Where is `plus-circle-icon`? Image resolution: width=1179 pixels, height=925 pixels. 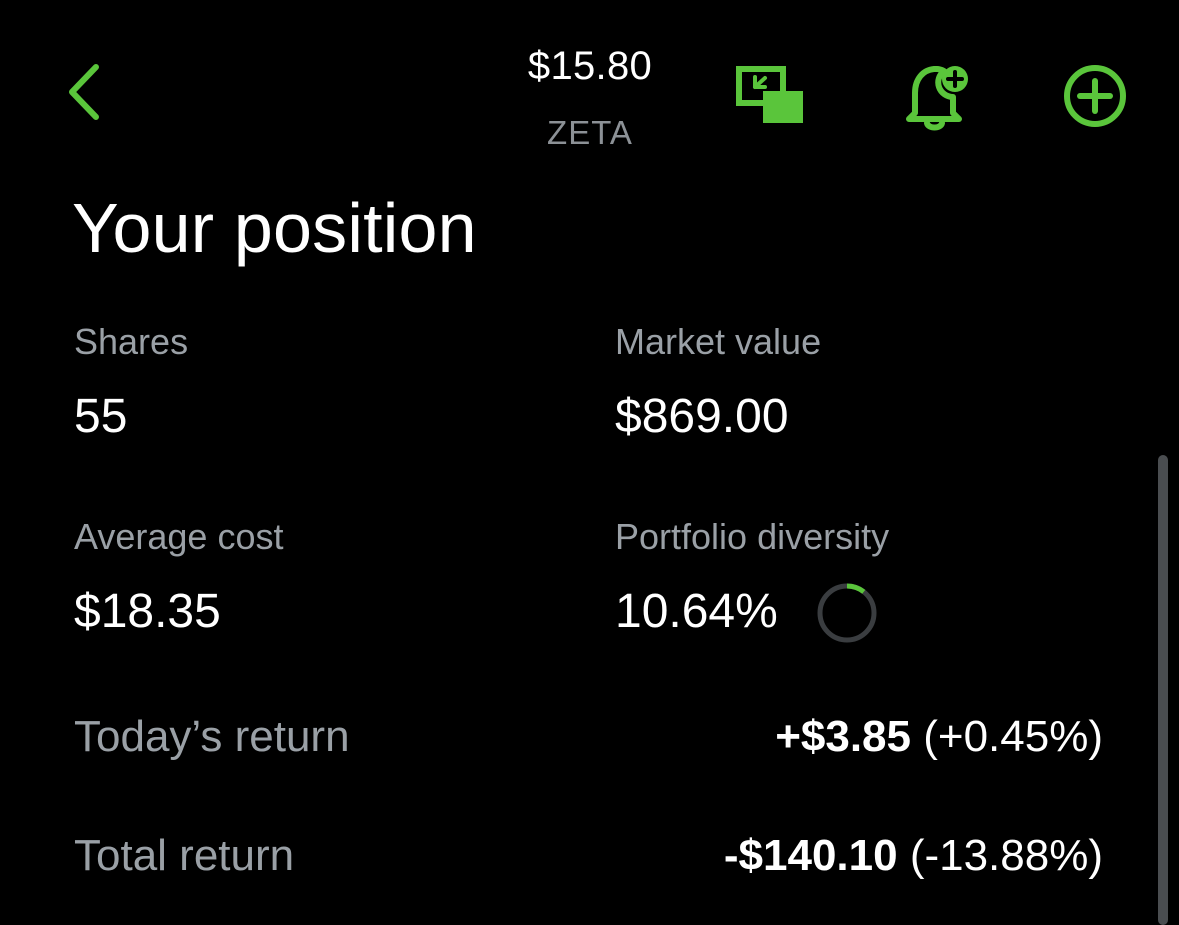 plus-circle-icon is located at coordinates (1095, 98).